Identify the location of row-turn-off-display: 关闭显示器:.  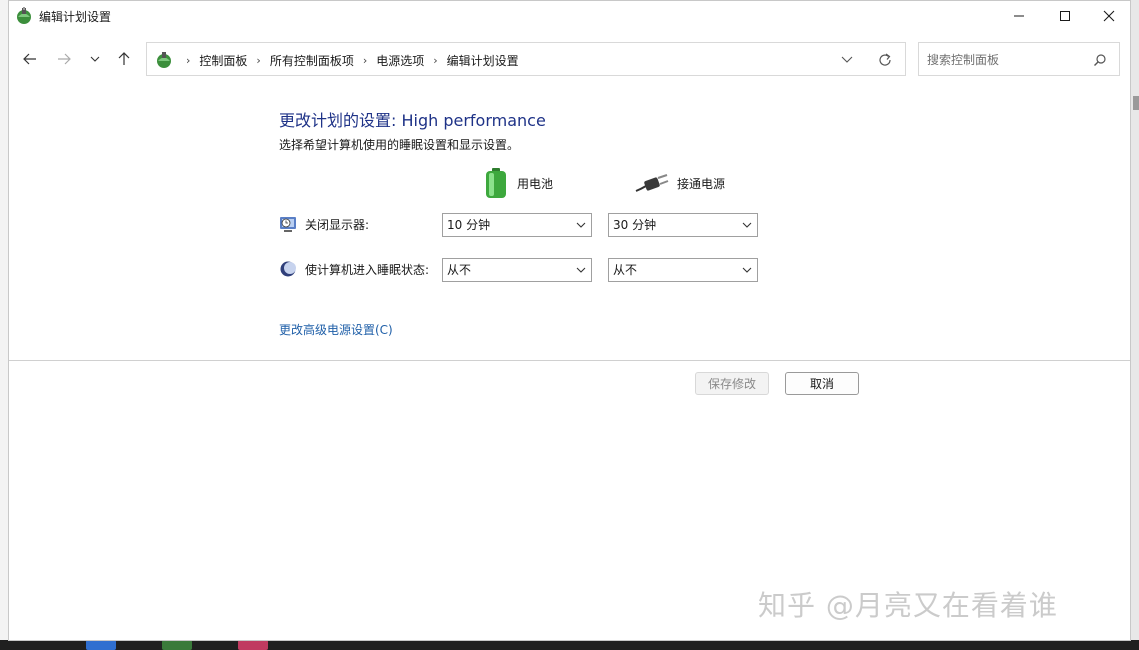
(324, 224).